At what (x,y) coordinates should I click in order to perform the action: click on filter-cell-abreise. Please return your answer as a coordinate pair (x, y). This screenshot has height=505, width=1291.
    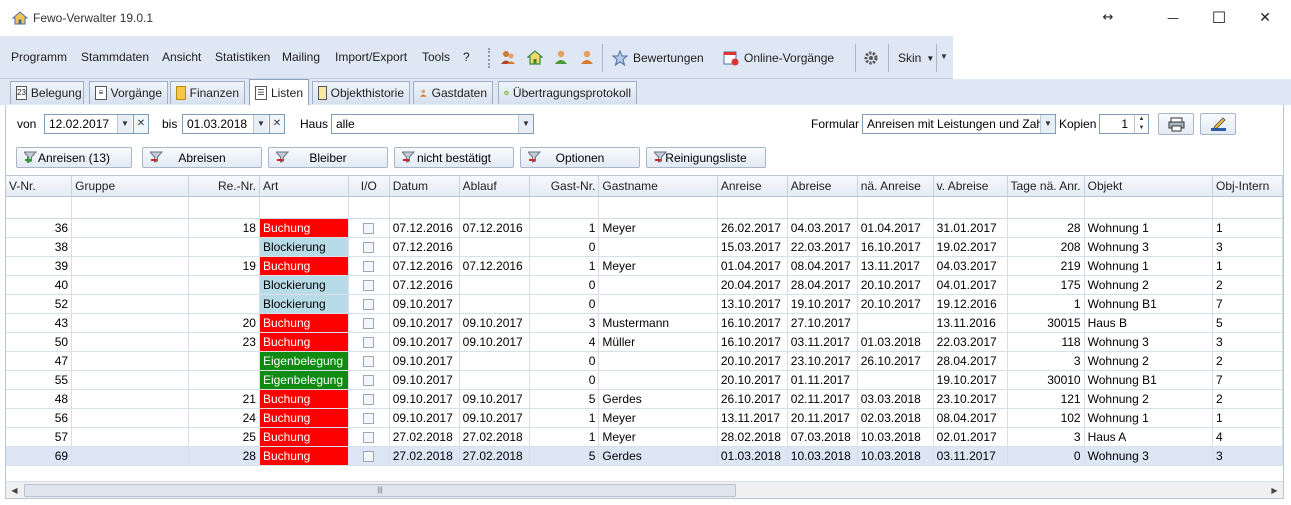
    Looking at the image, I should click on (822, 207).